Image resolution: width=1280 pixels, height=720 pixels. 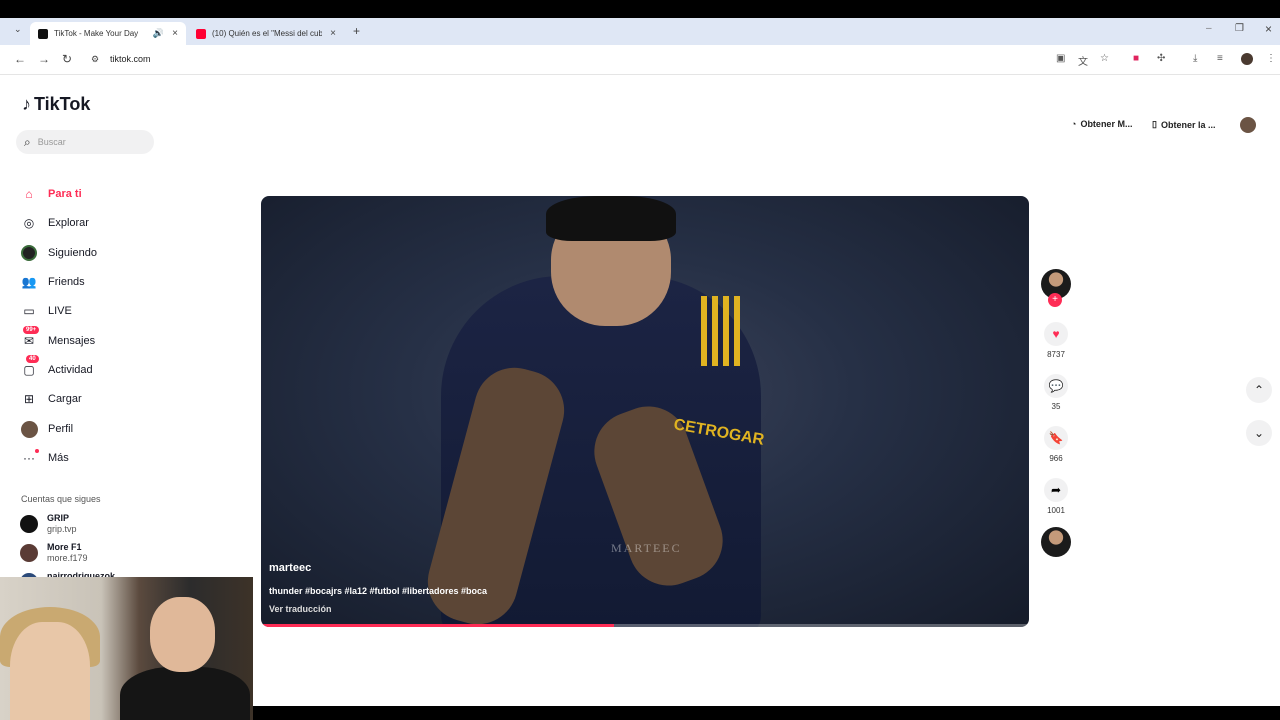 What do you see at coordinates (126, 648) in the screenshot?
I see `webcam-overlay` at bounding box center [126, 648].